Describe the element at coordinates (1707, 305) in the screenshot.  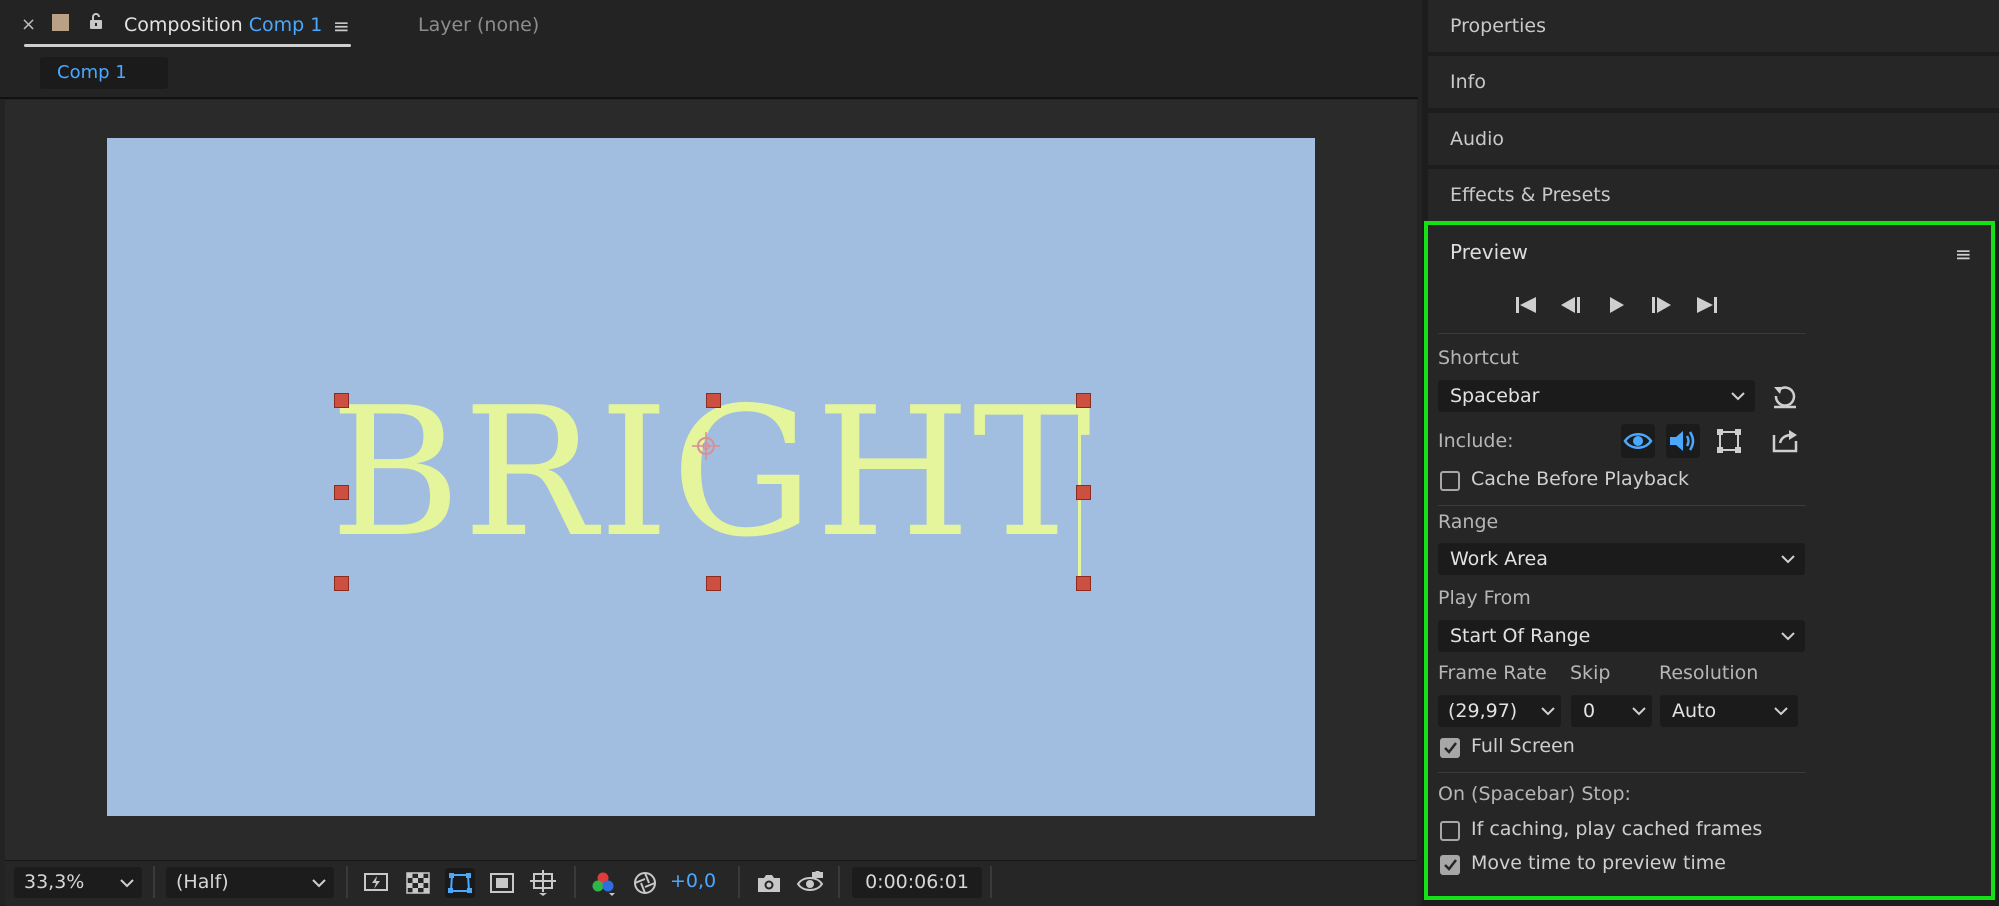
I see `last-frame-icon` at that location.